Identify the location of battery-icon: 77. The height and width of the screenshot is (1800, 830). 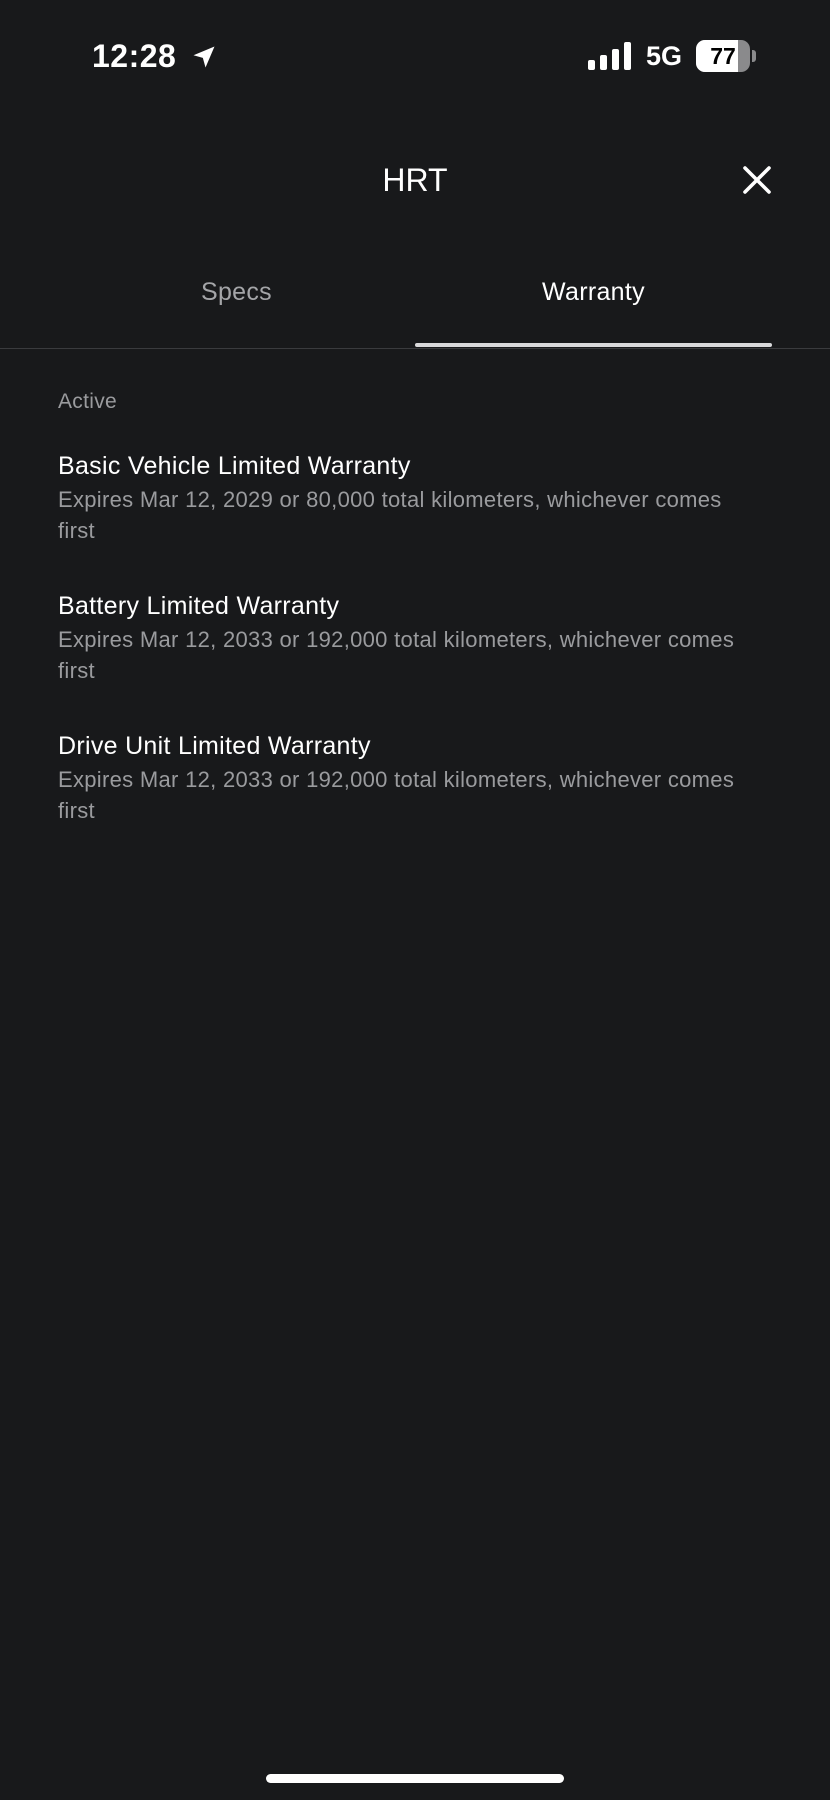
(727, 56).